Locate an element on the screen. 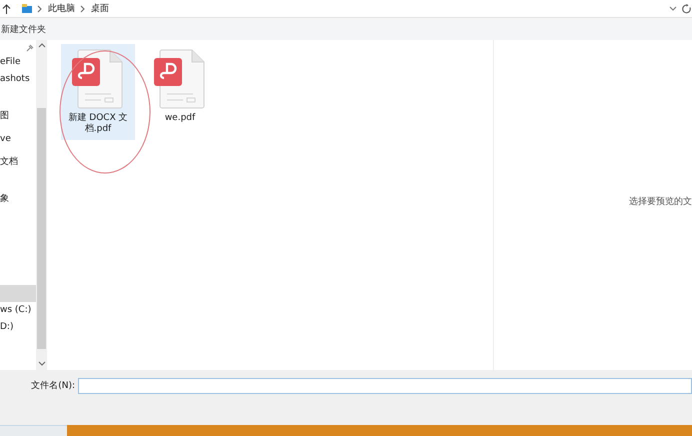 The image size is (692, 436). sidebar-item: 图 is located at coordinates (4, 116).